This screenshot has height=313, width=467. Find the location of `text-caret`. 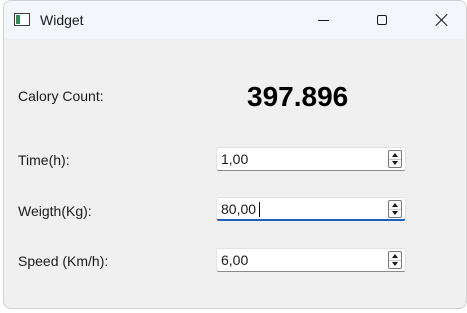

text-caret is located at coordinates (259, 209).